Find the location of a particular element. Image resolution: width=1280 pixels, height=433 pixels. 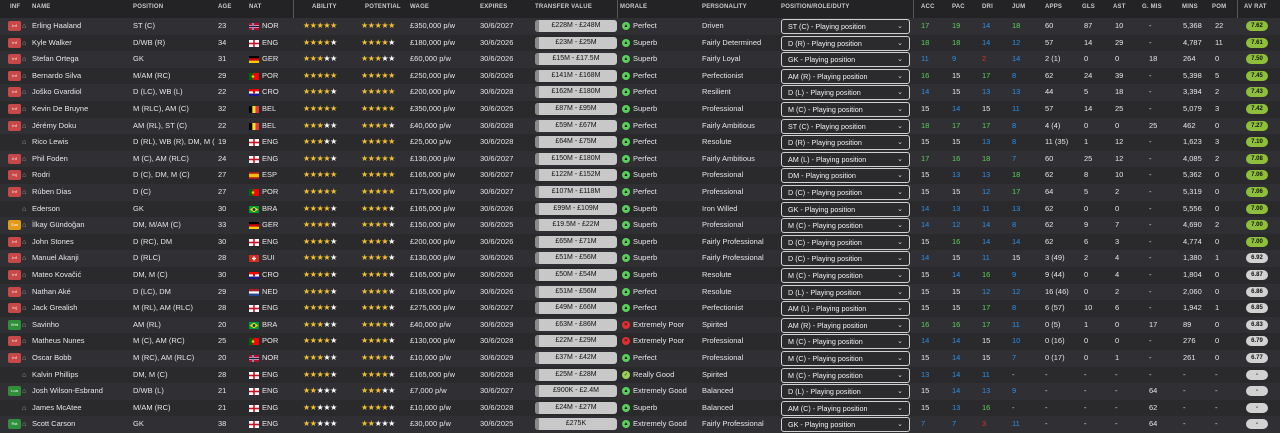

transfer-value: £150M - £180M is located at coordinates (576, 158).